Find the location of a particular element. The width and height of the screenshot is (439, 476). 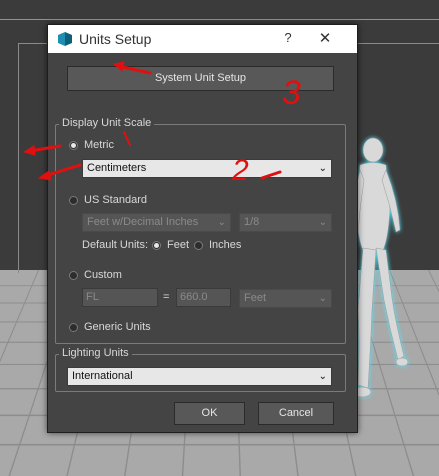

system-unit-setup-button: System Unit Setup is located at coordinates (200, 78).